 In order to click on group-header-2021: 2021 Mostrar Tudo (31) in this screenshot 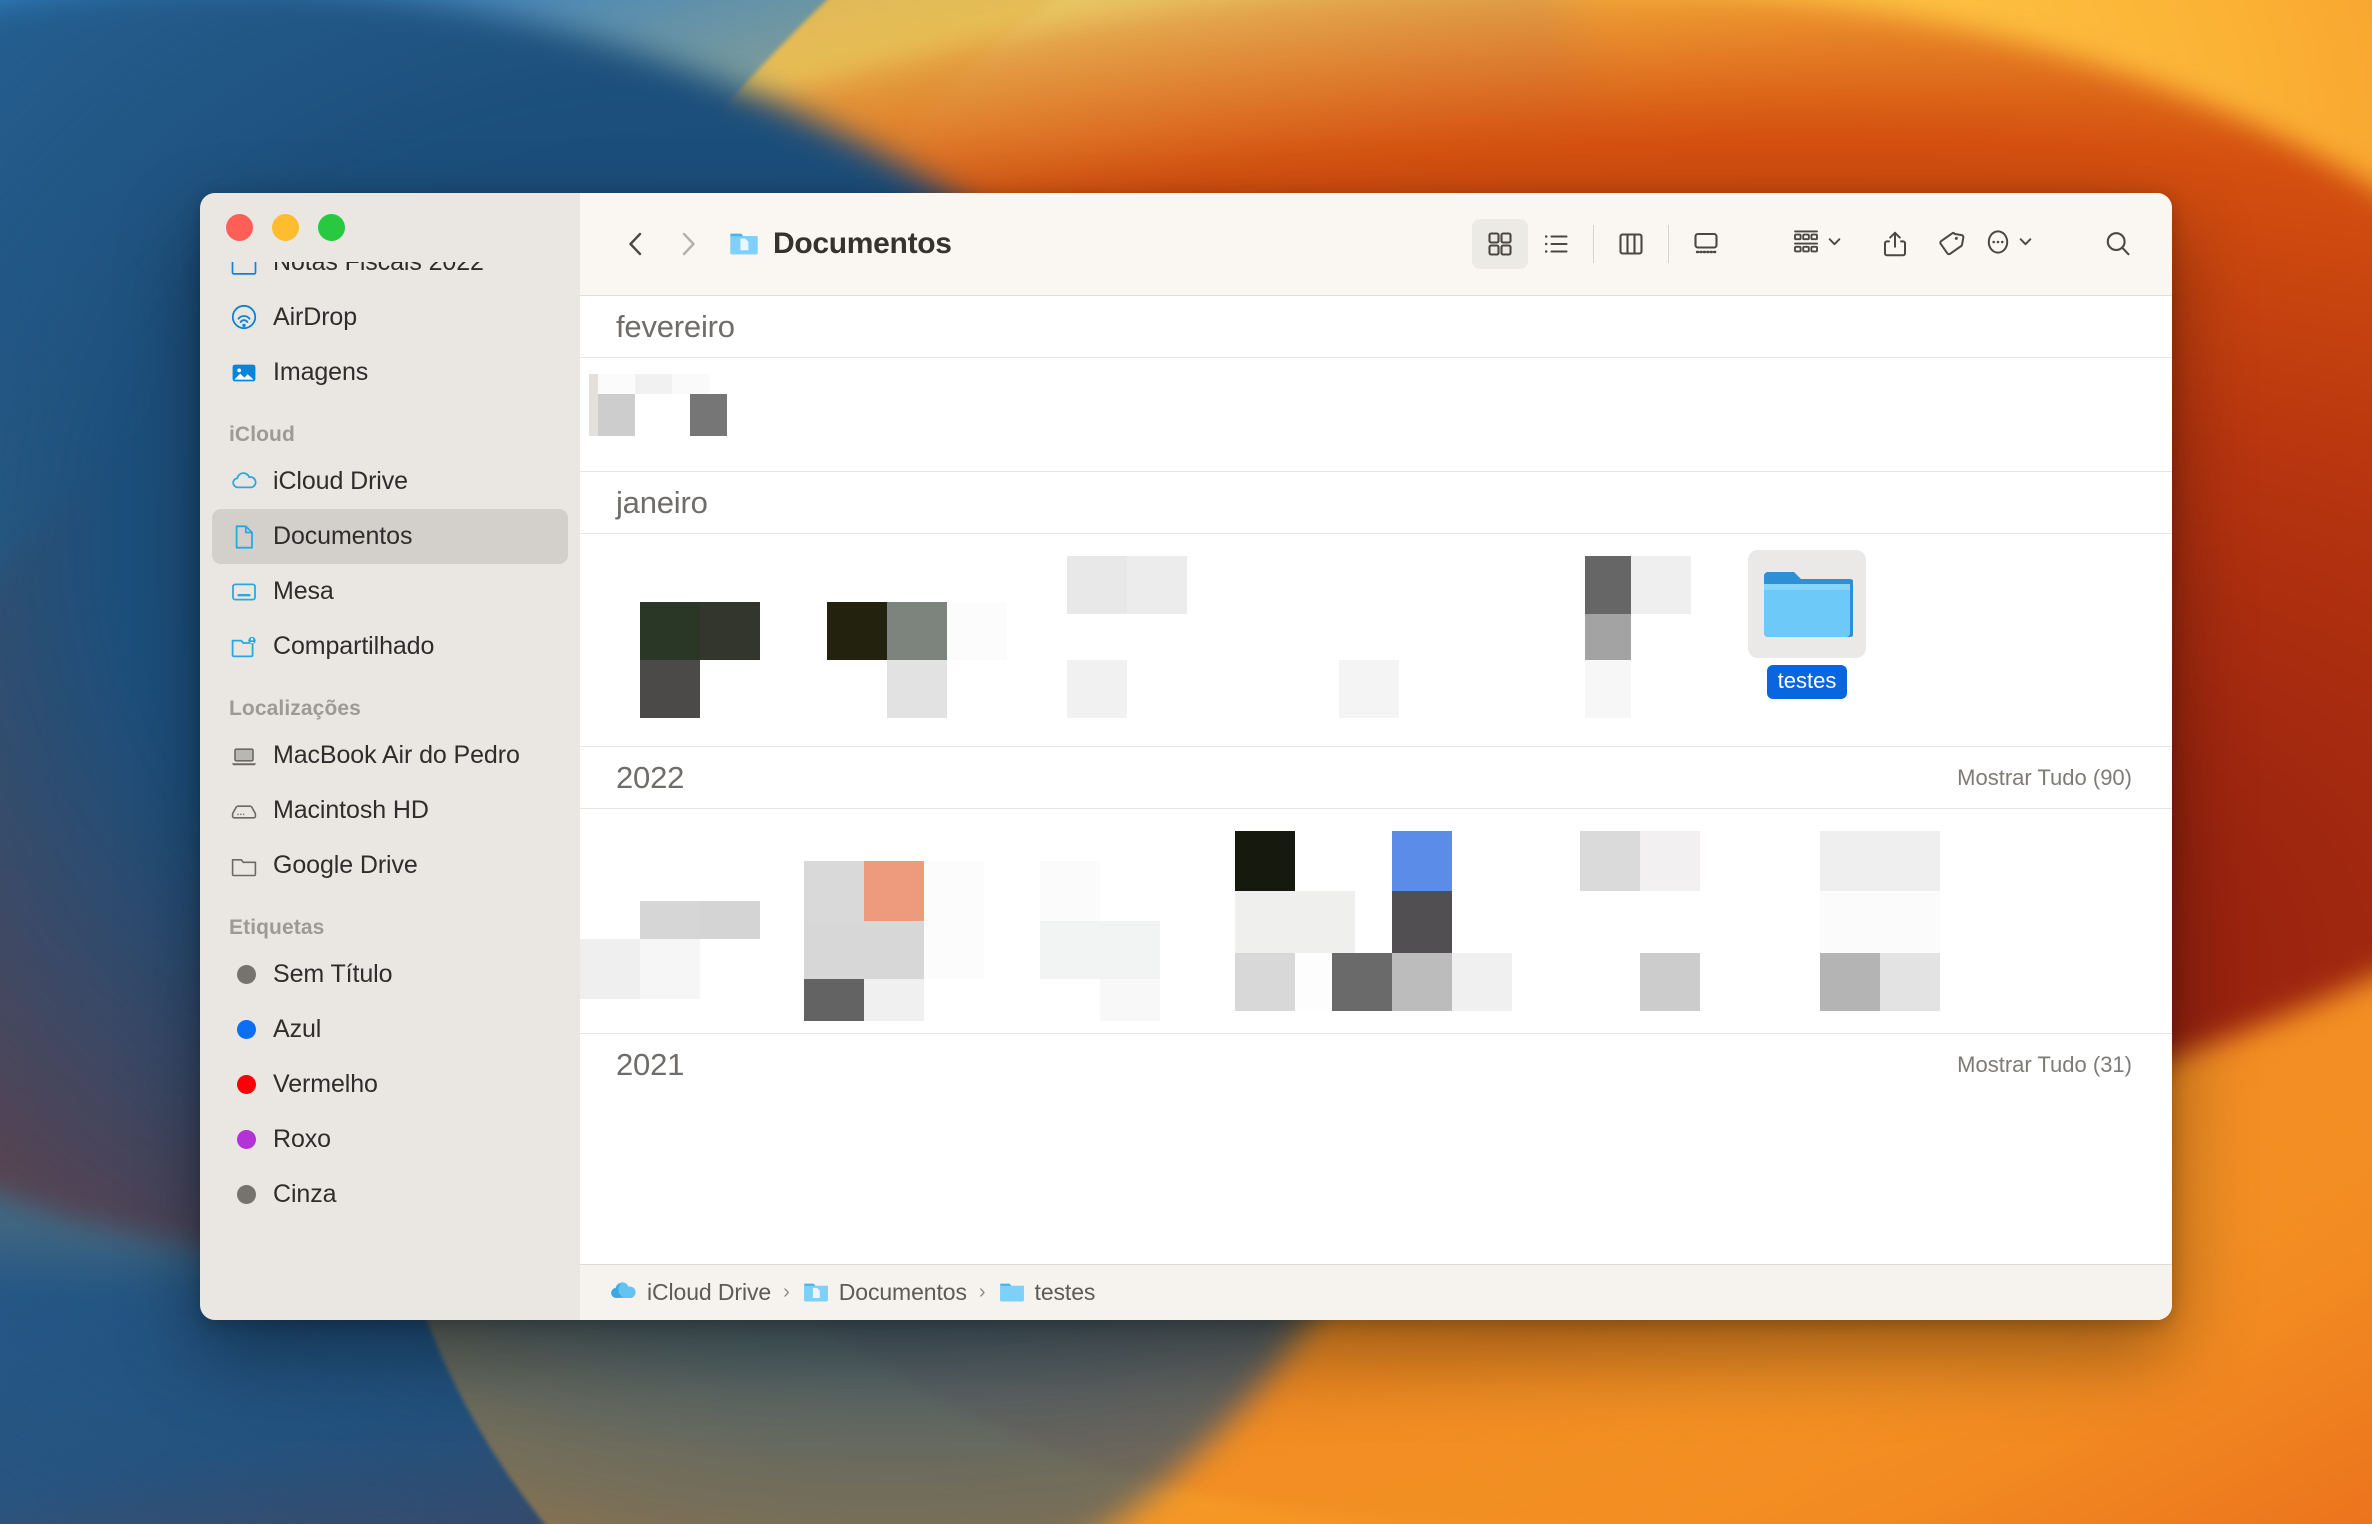, I will do `click(1376, 1065)`.